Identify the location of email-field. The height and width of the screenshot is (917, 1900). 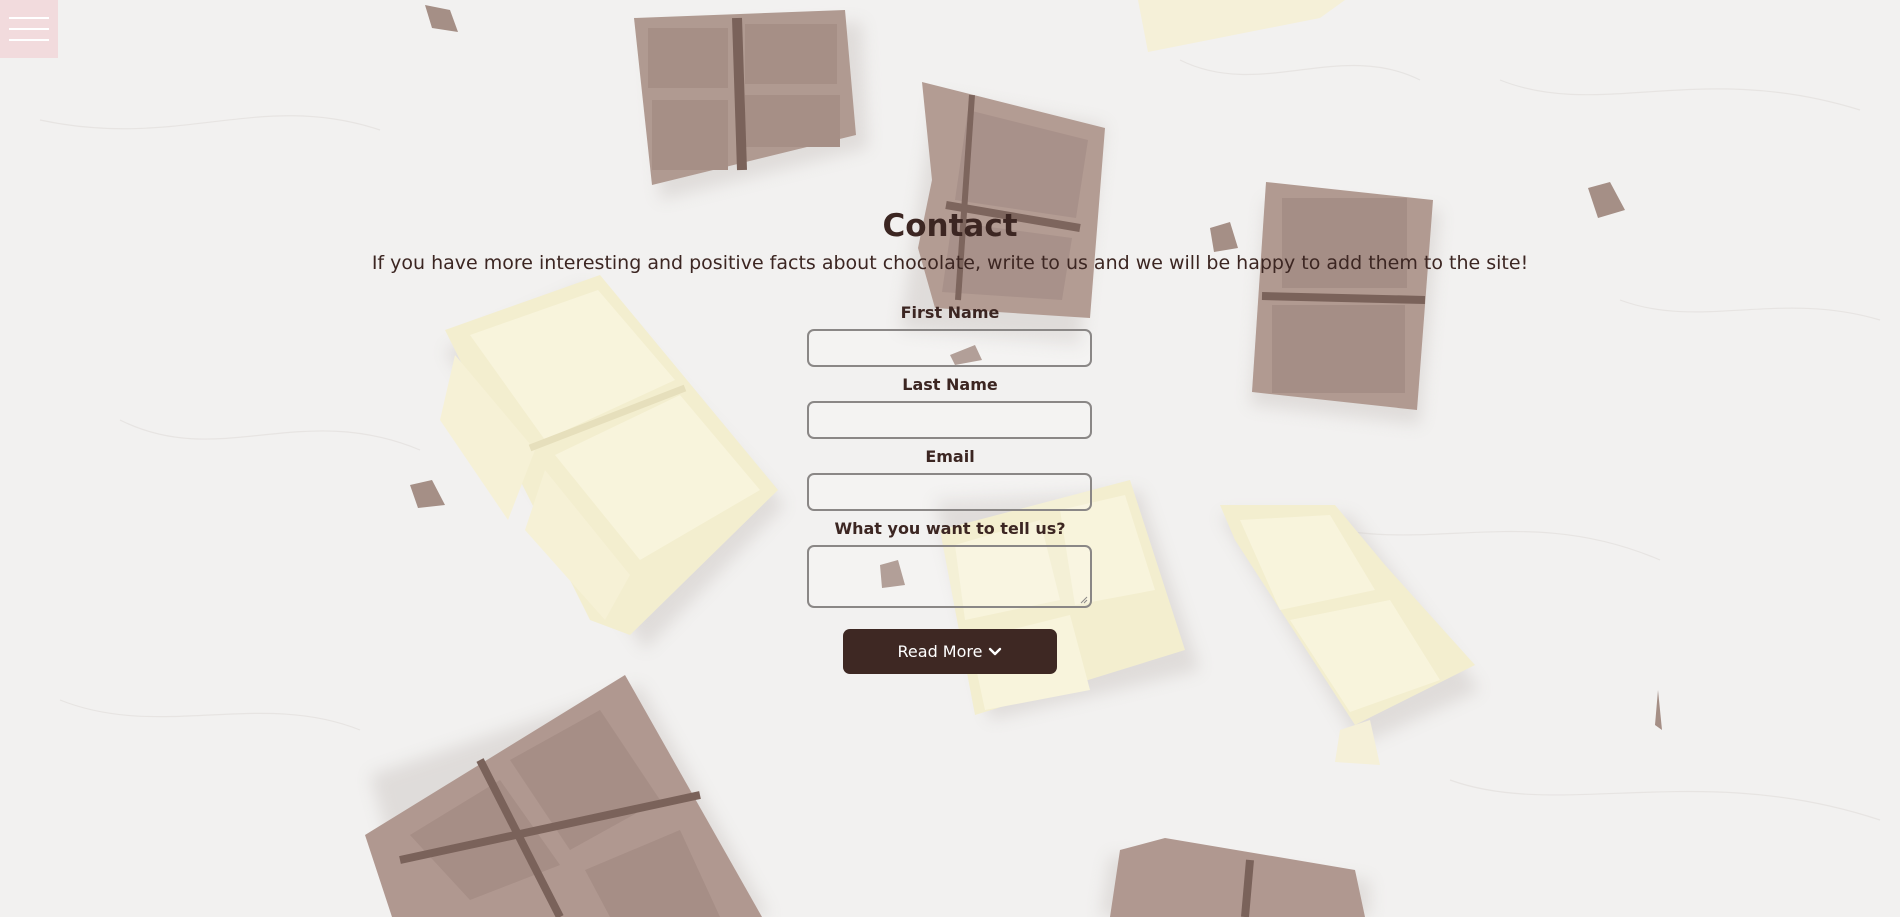
(949, 492).